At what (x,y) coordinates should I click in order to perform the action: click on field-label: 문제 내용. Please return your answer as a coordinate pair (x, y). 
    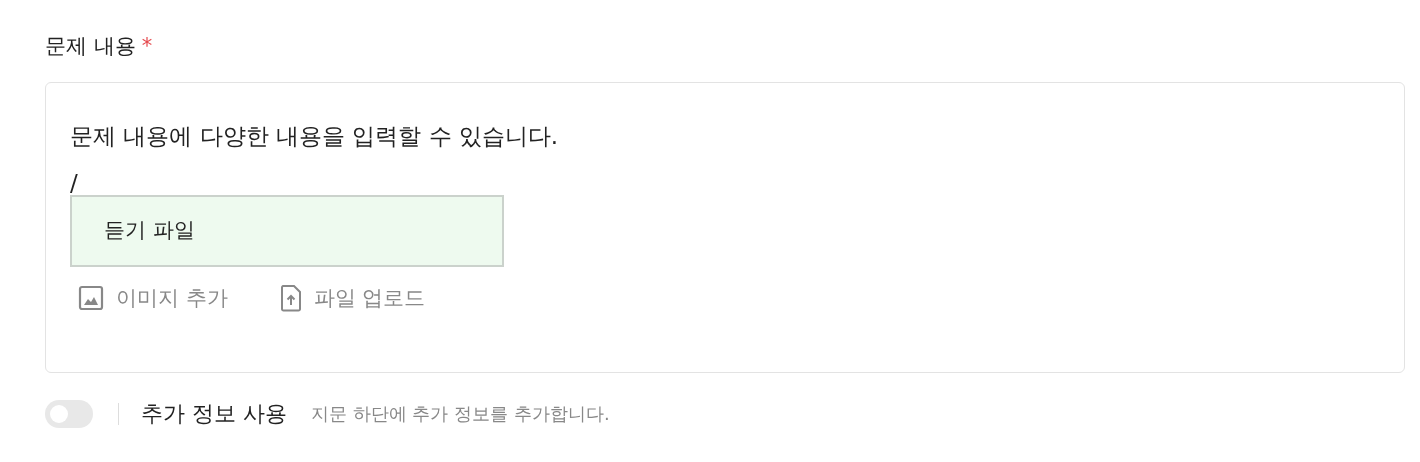
    Looking at the image, I should click on (90, 47).